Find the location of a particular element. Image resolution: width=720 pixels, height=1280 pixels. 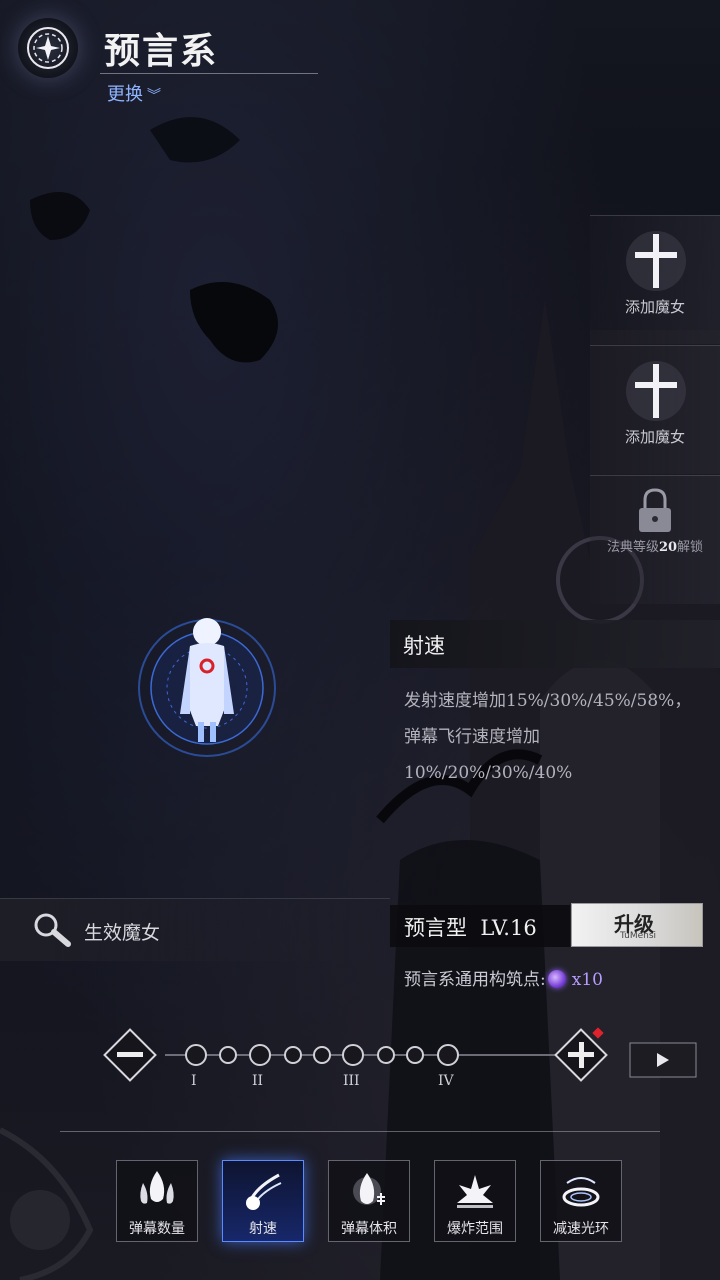

tab-label: 减速光环 is located at coordinates (581, 1229).